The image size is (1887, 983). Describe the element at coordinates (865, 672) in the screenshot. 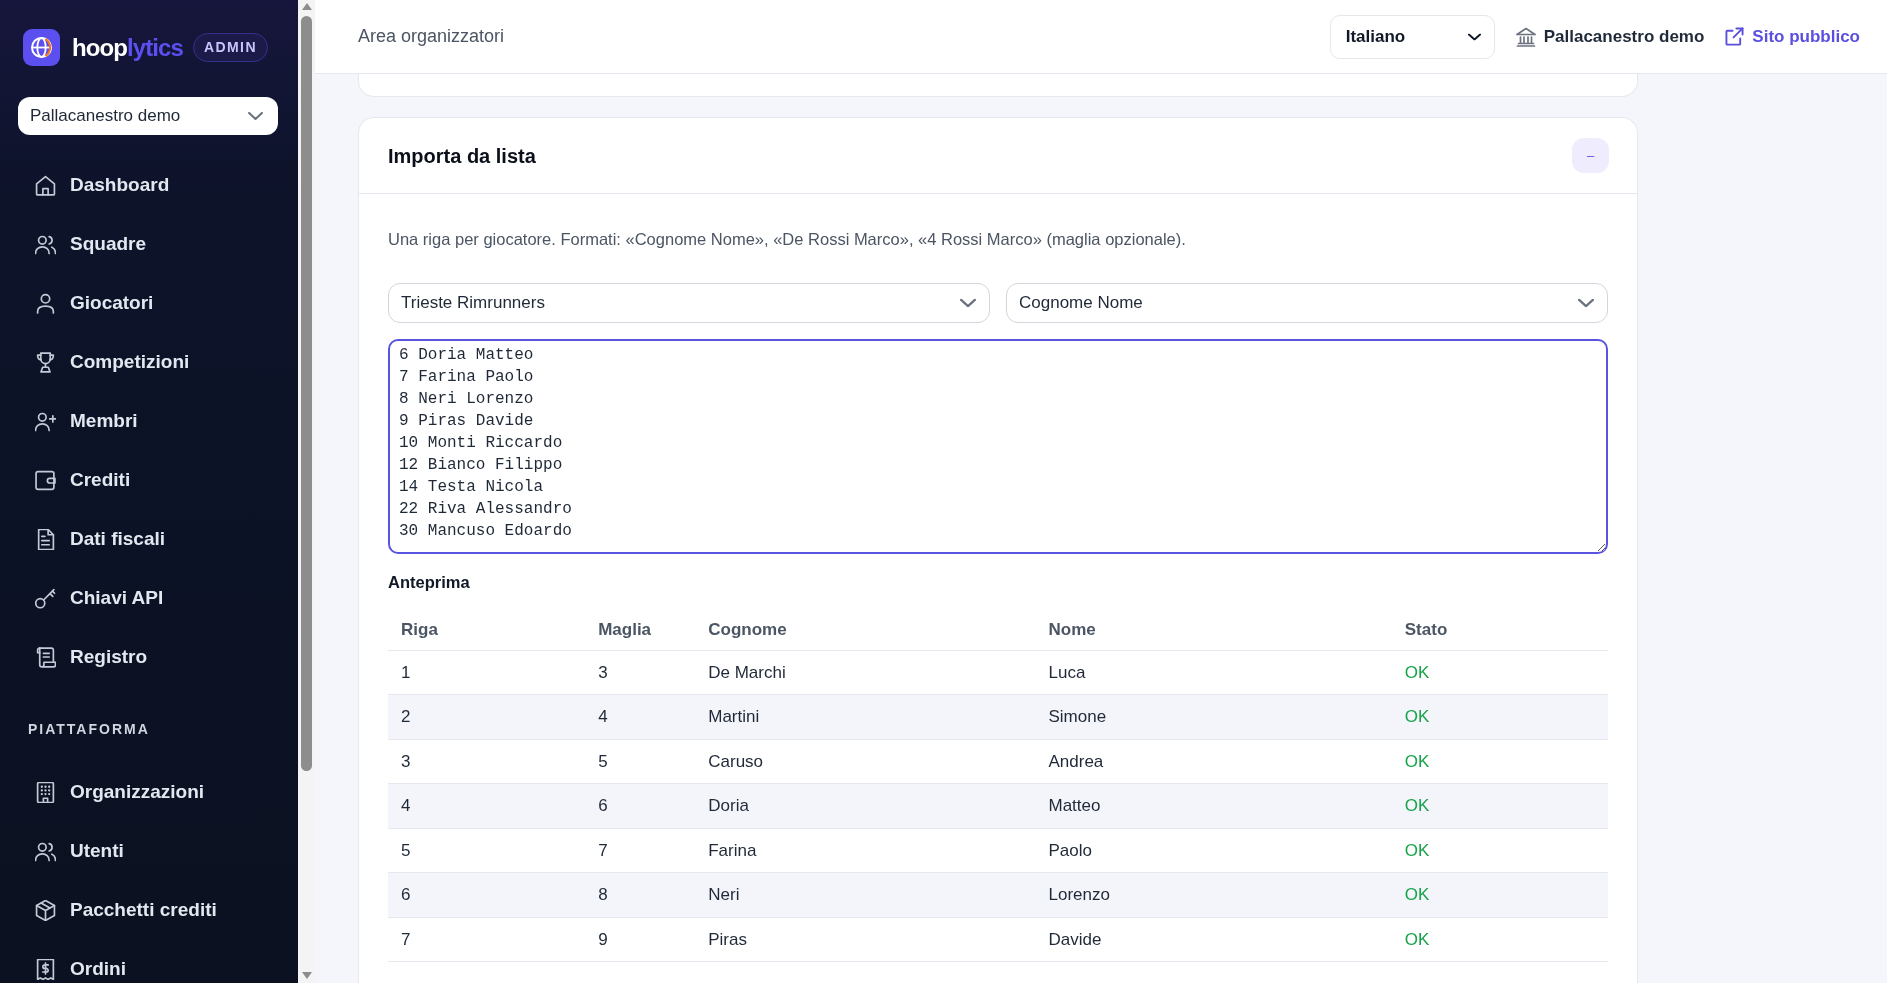

I see `table-cell: De Marchi` at that location.